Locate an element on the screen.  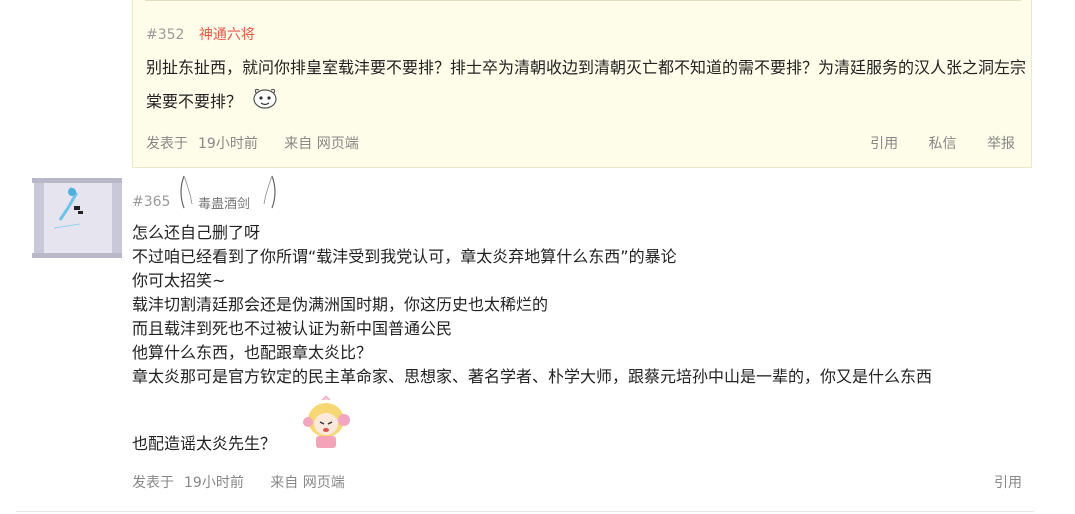
anime-sticker-icon is located at coordinates (326, 422).